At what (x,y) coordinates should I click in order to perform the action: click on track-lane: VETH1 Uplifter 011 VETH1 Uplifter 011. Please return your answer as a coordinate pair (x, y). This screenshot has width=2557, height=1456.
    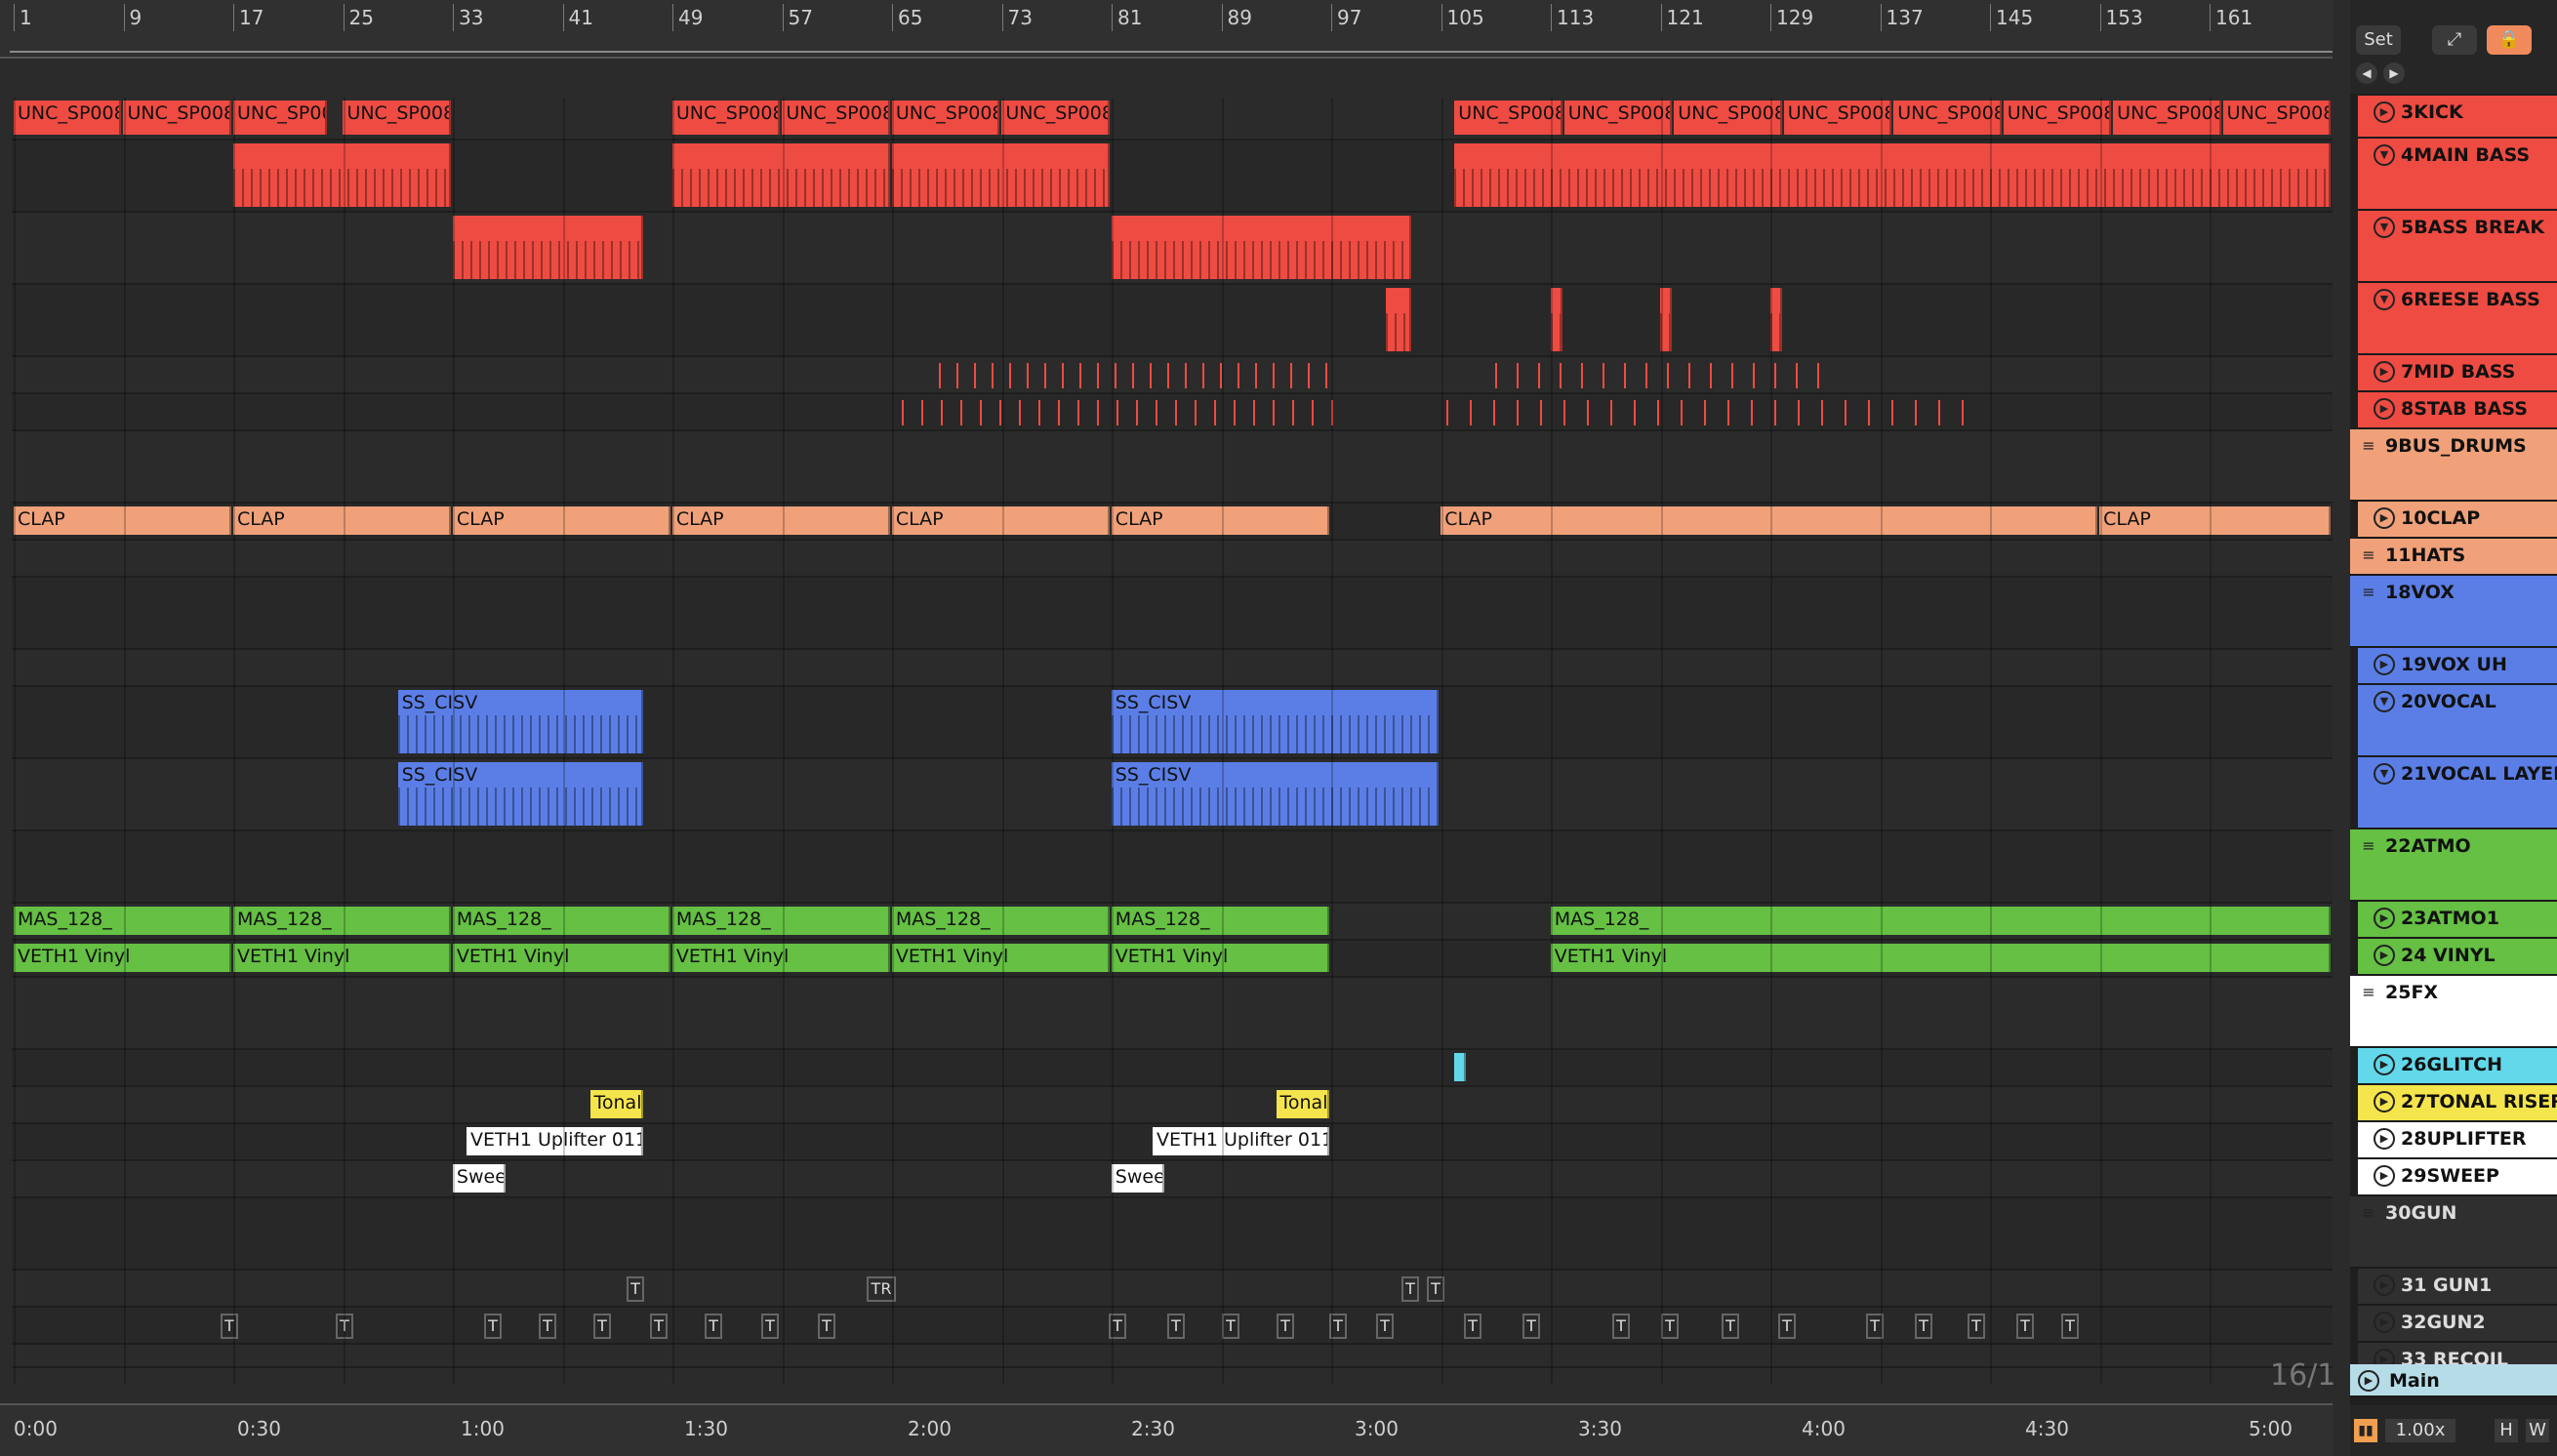
    Looking at the image, I should click on (1172, 1142).